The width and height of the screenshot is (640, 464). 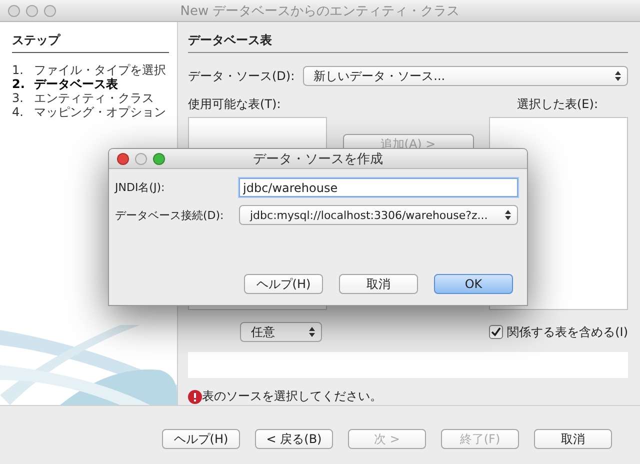 What do you see at coordinates (378, 187) in the screenshot?
I see `jndi-field: jdbc/warehouse` at bounding box center [378, 187].